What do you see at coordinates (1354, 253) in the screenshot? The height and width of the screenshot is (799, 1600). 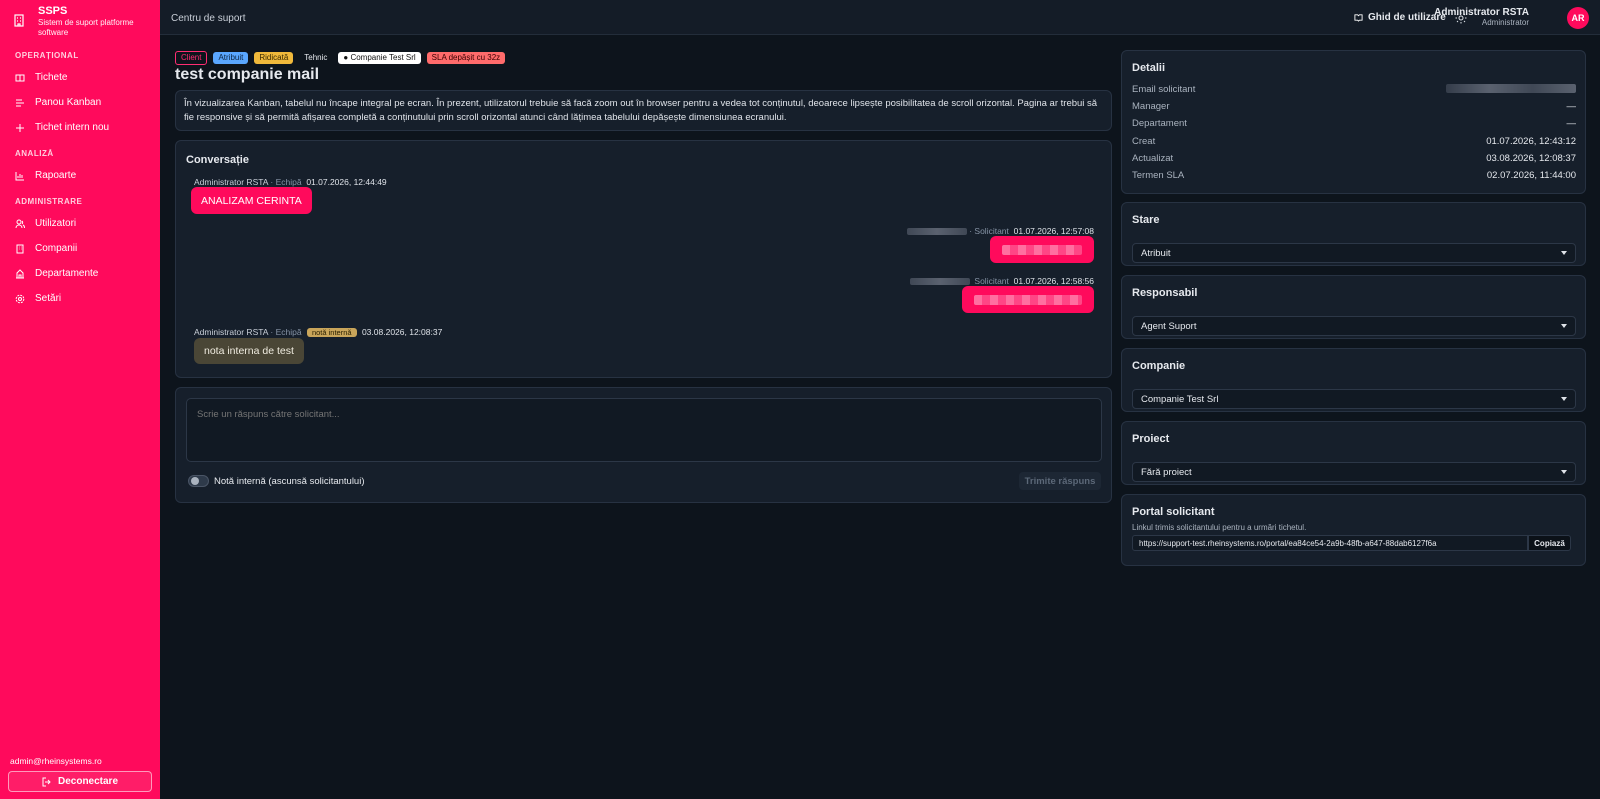 I see `status-select: Atribuit` at bounding box center [1354, 253].